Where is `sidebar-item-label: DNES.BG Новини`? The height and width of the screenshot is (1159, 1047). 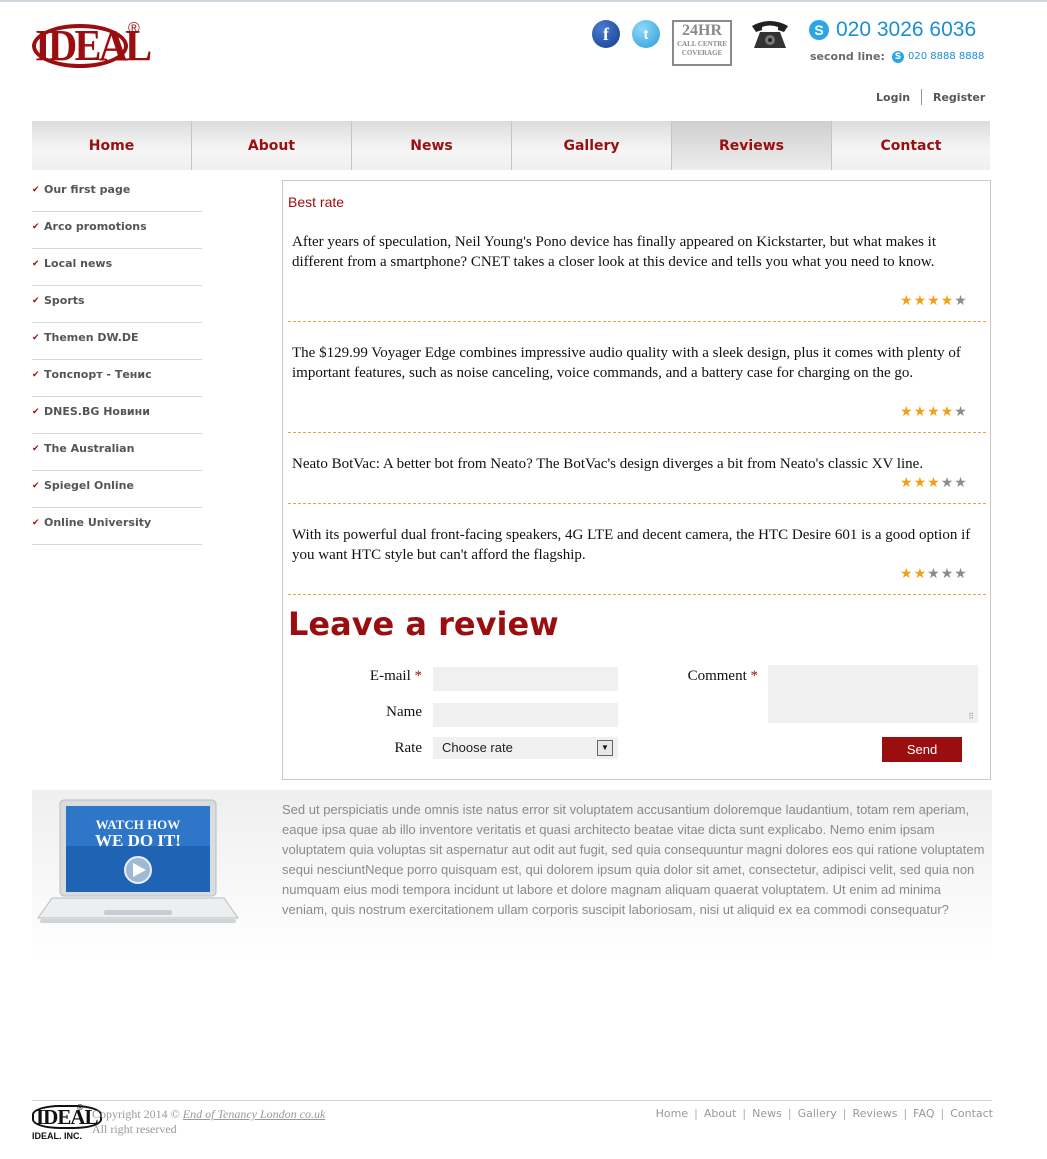 sidebar-item-label: DNES.BG Новини is located at coordinates (97, 411).